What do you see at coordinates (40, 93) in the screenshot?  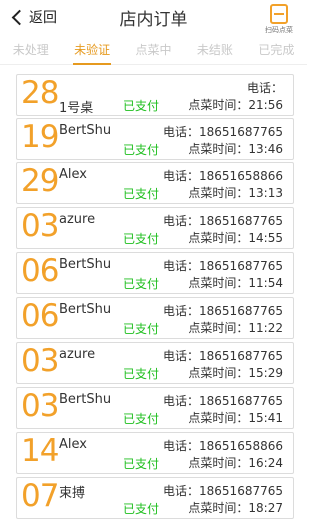 I see `order-number: 28` at bounding box center [40, 93].